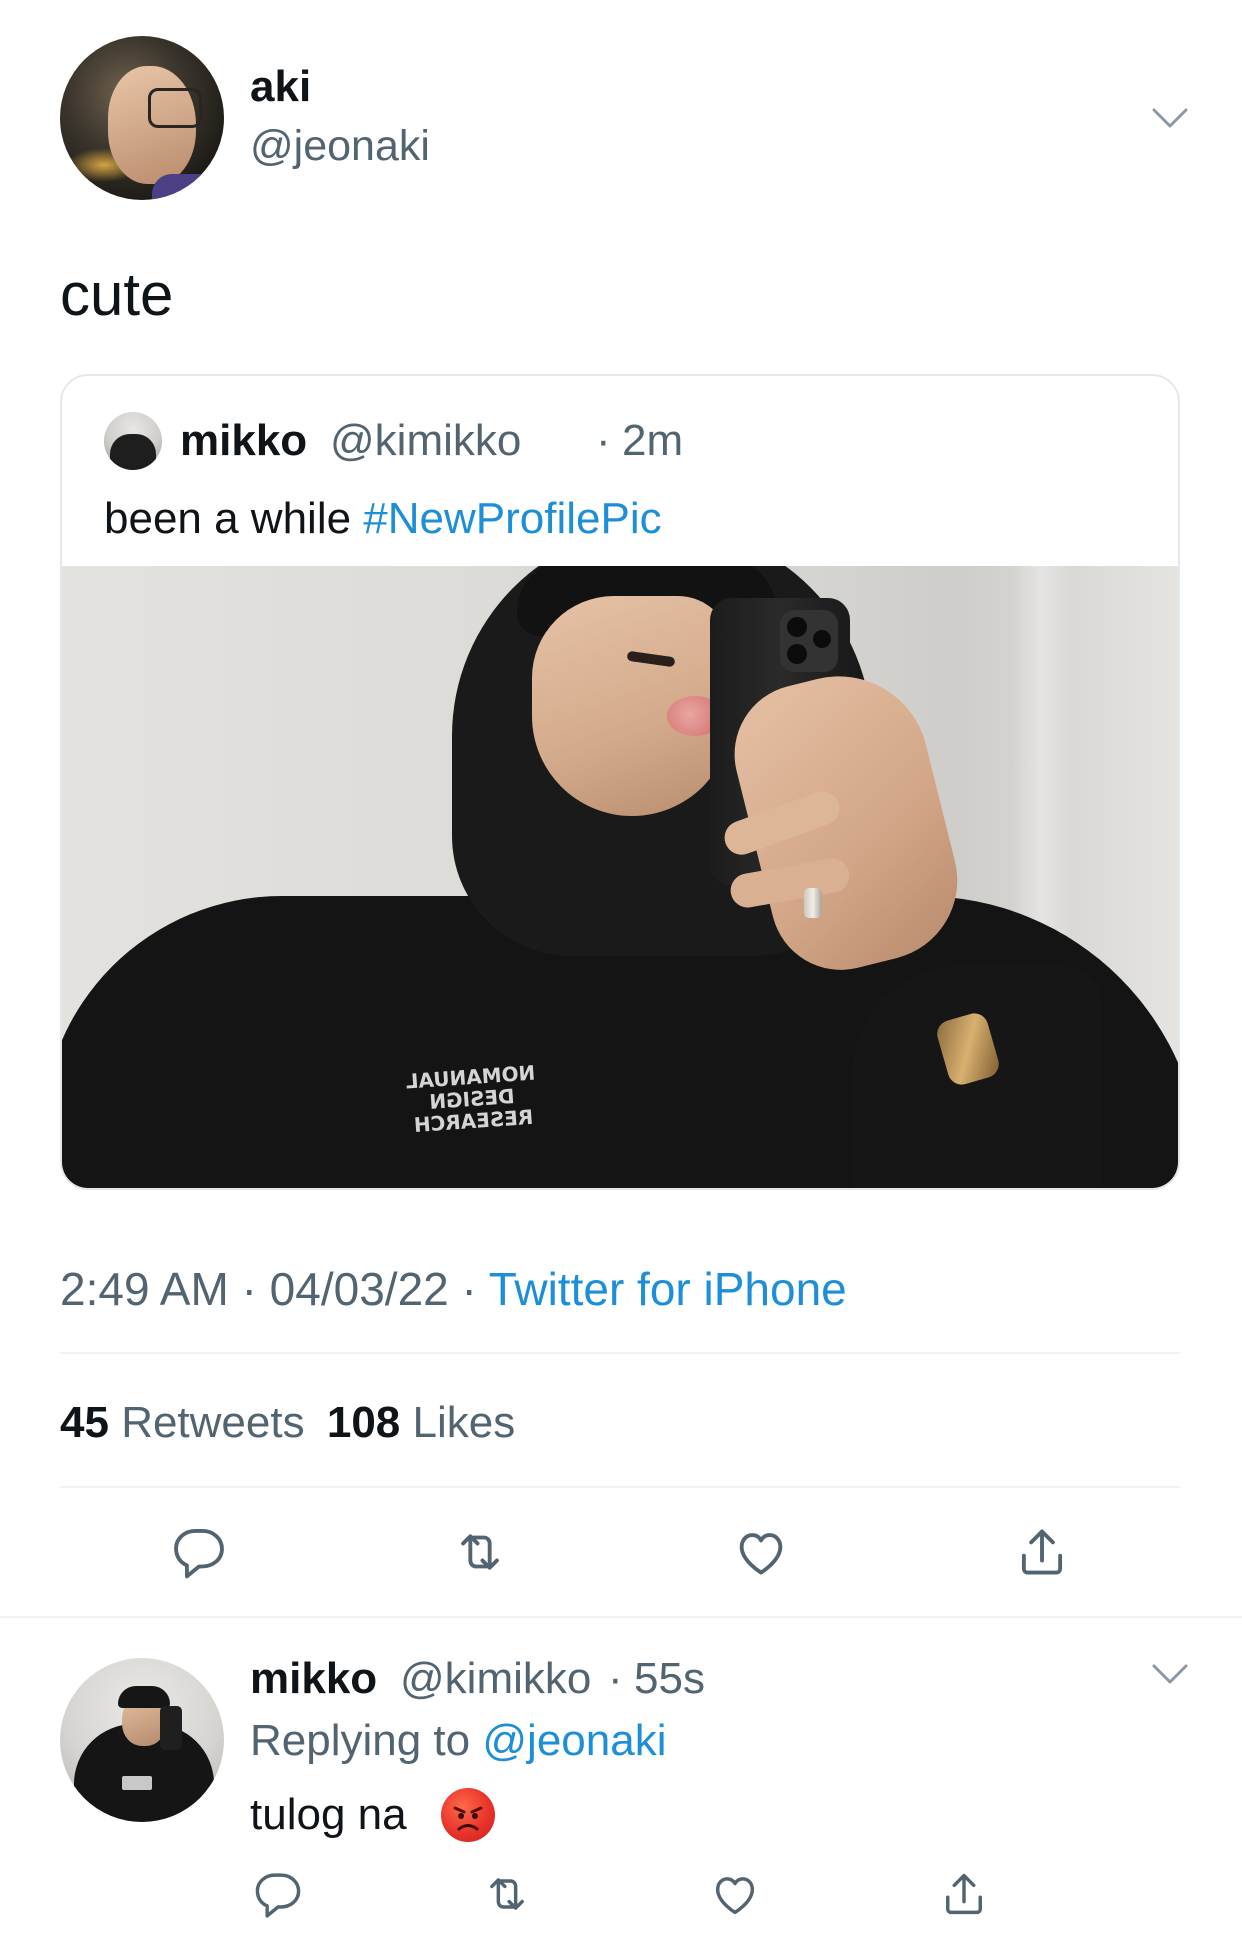 Image resolution: width=1242 pixels, height=1951 pixels. What do you see at coordinates (188, 187) in the screenshot?
I see `avatar-shirt` at bounding box center [188, 187].